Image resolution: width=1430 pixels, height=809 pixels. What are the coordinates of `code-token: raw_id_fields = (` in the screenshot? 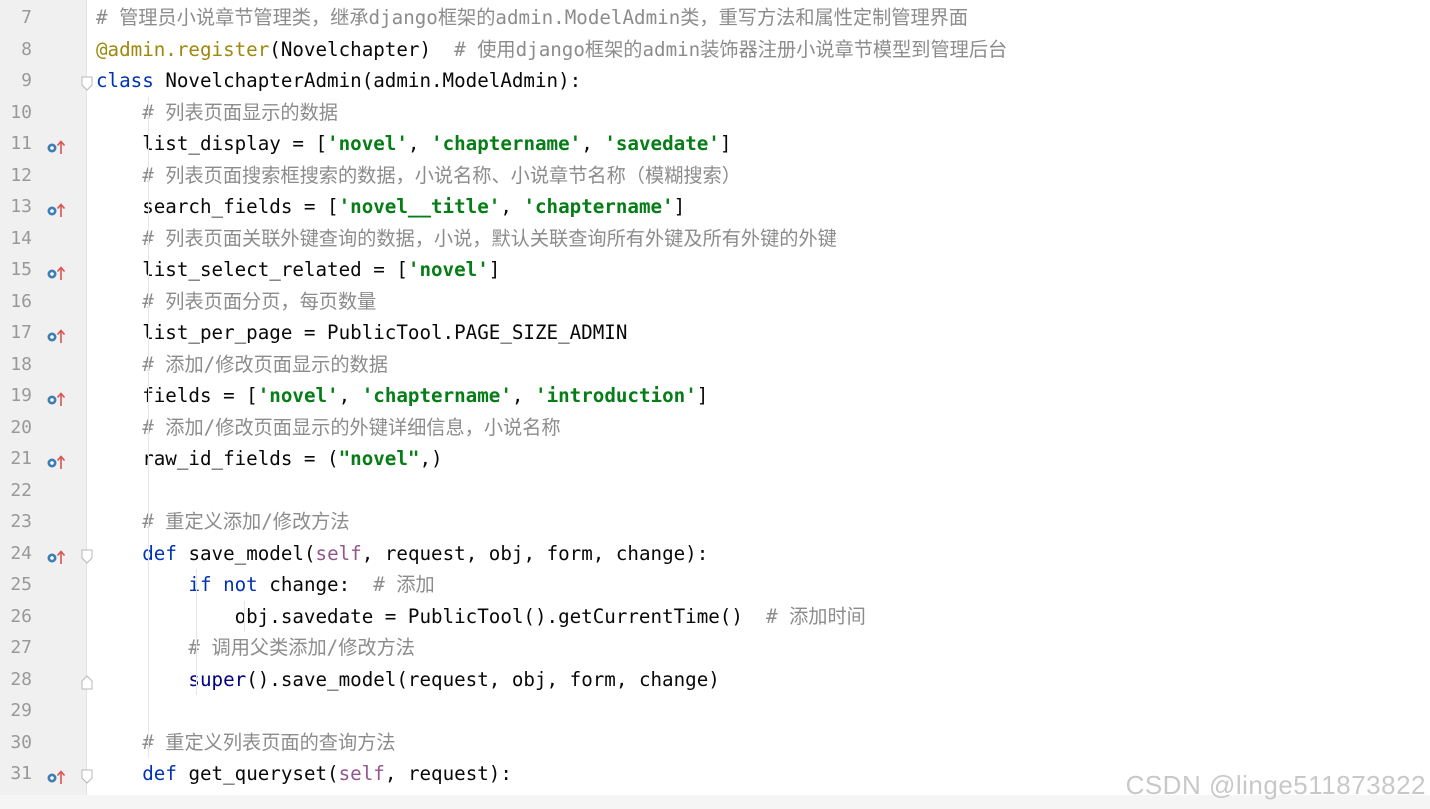 It's located at (217, 458).